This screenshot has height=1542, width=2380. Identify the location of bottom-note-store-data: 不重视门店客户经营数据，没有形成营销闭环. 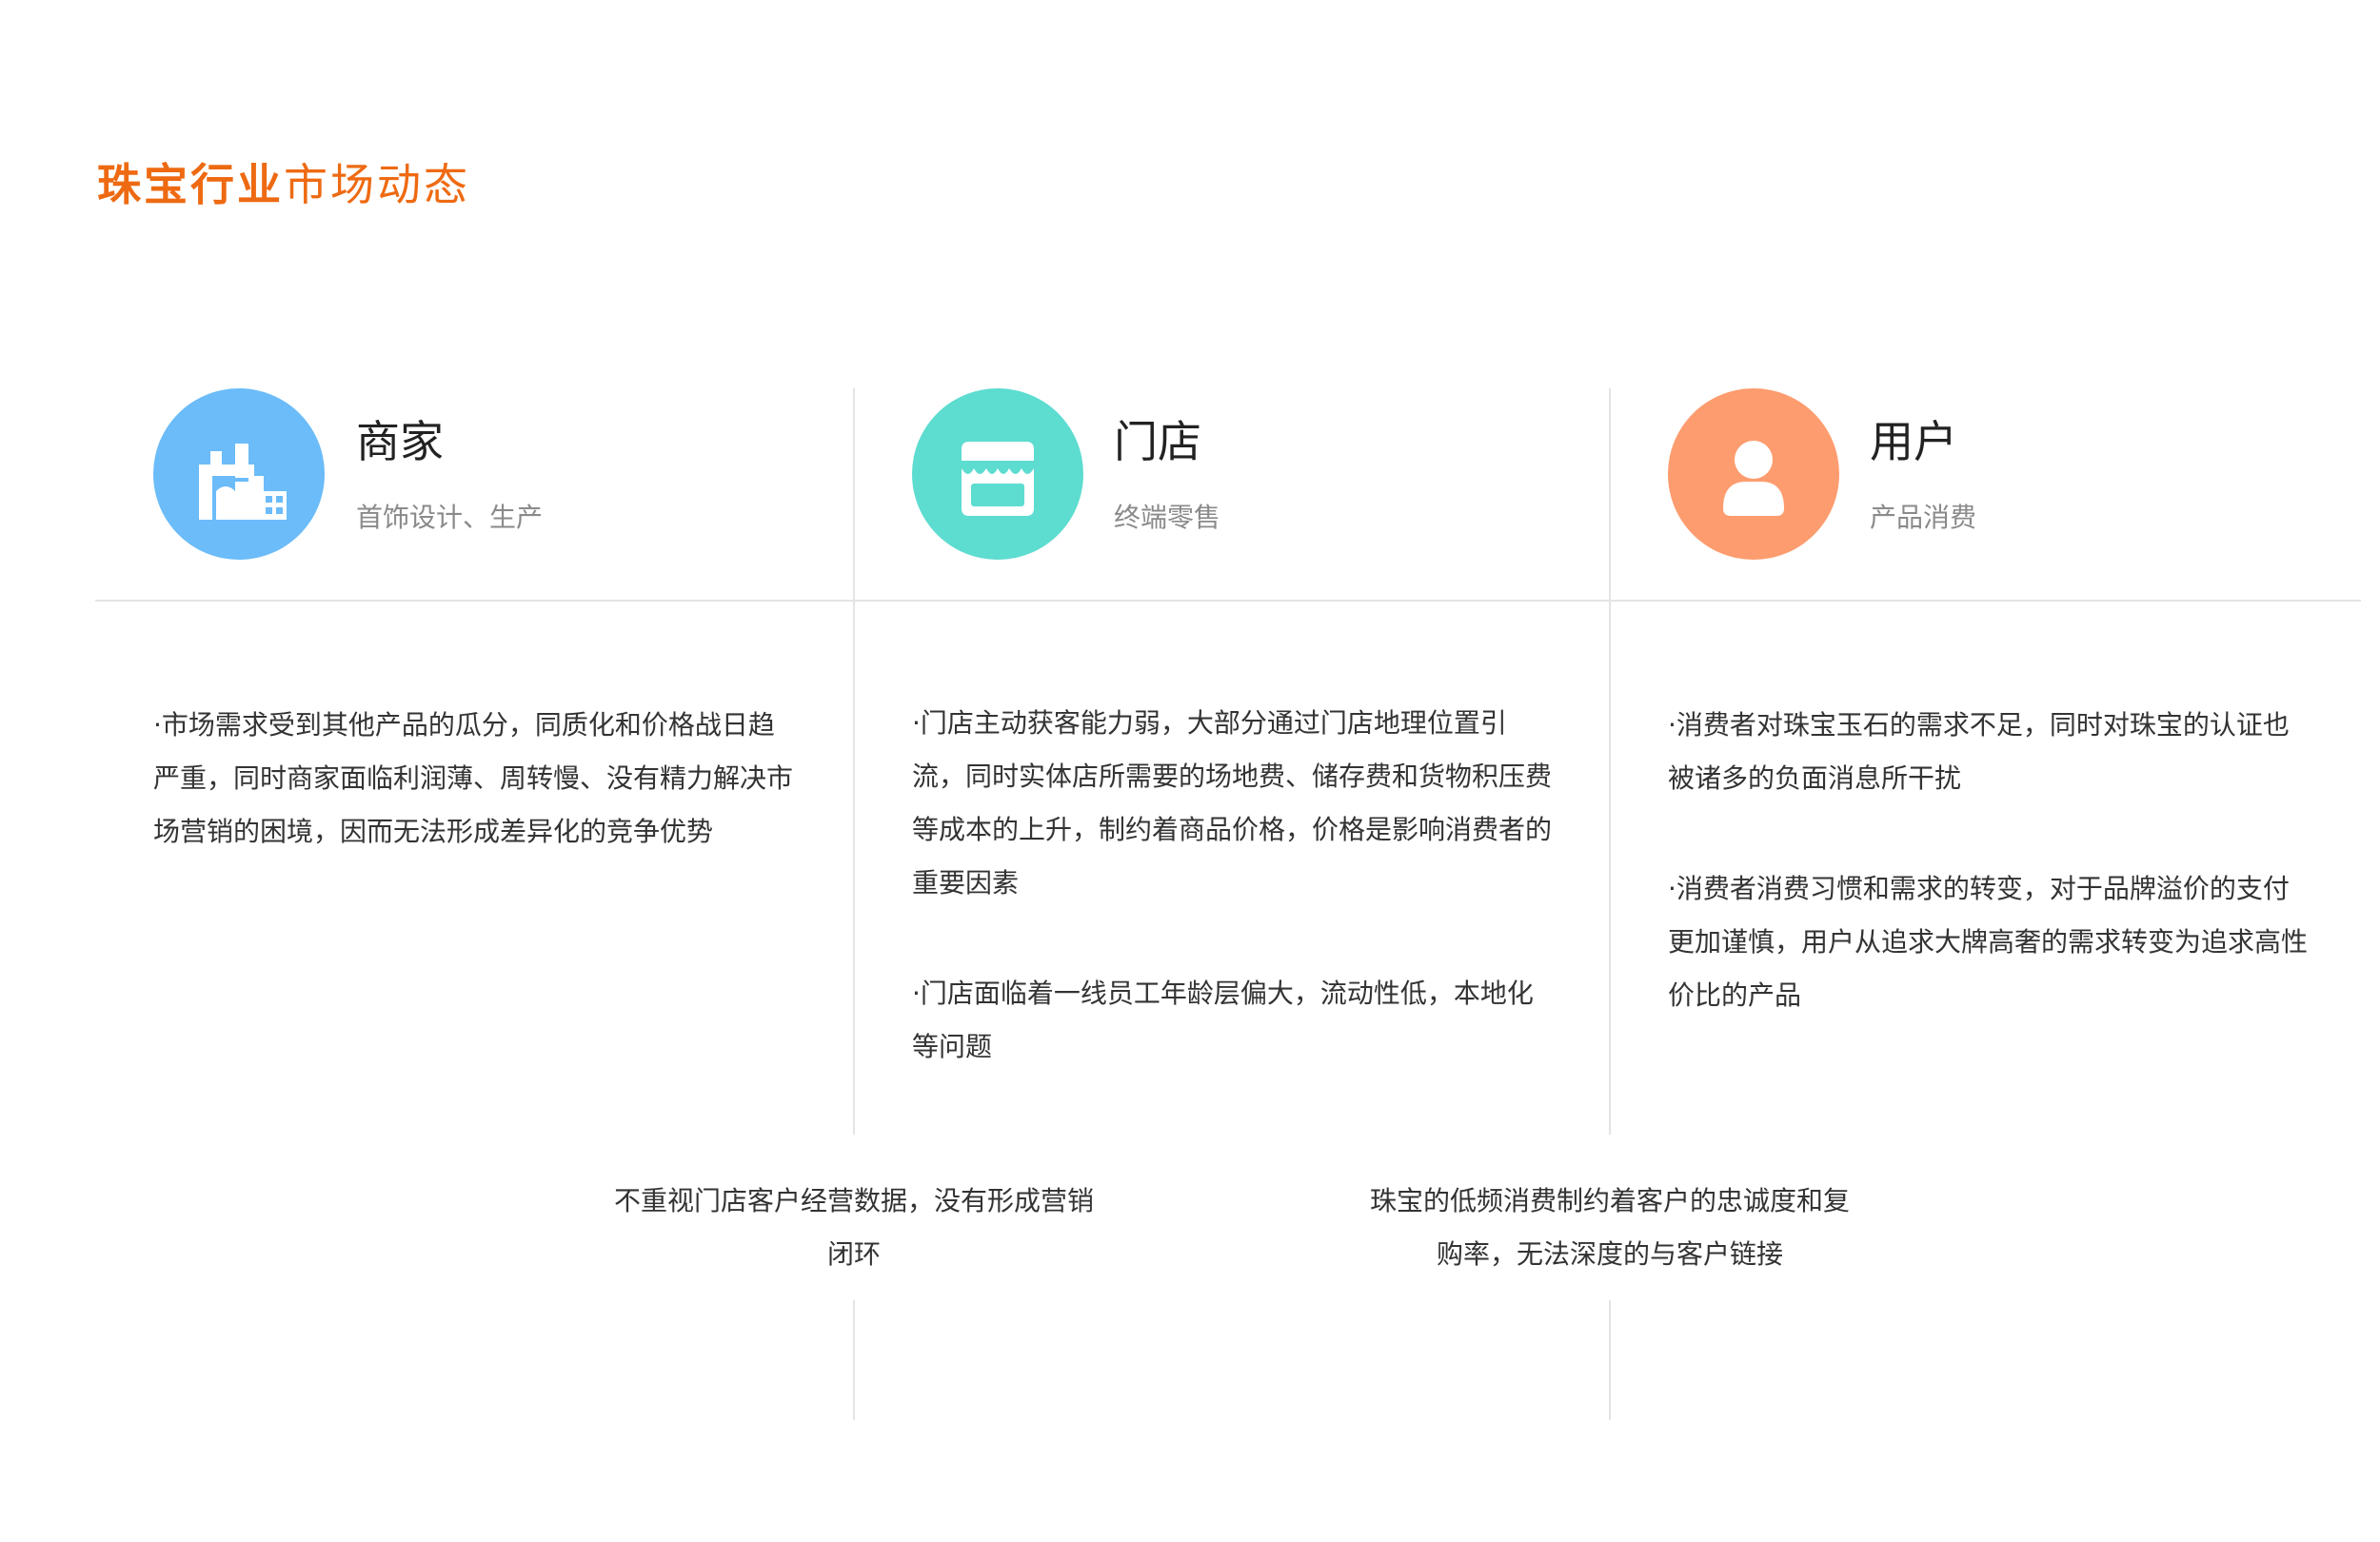
(853, 1227).